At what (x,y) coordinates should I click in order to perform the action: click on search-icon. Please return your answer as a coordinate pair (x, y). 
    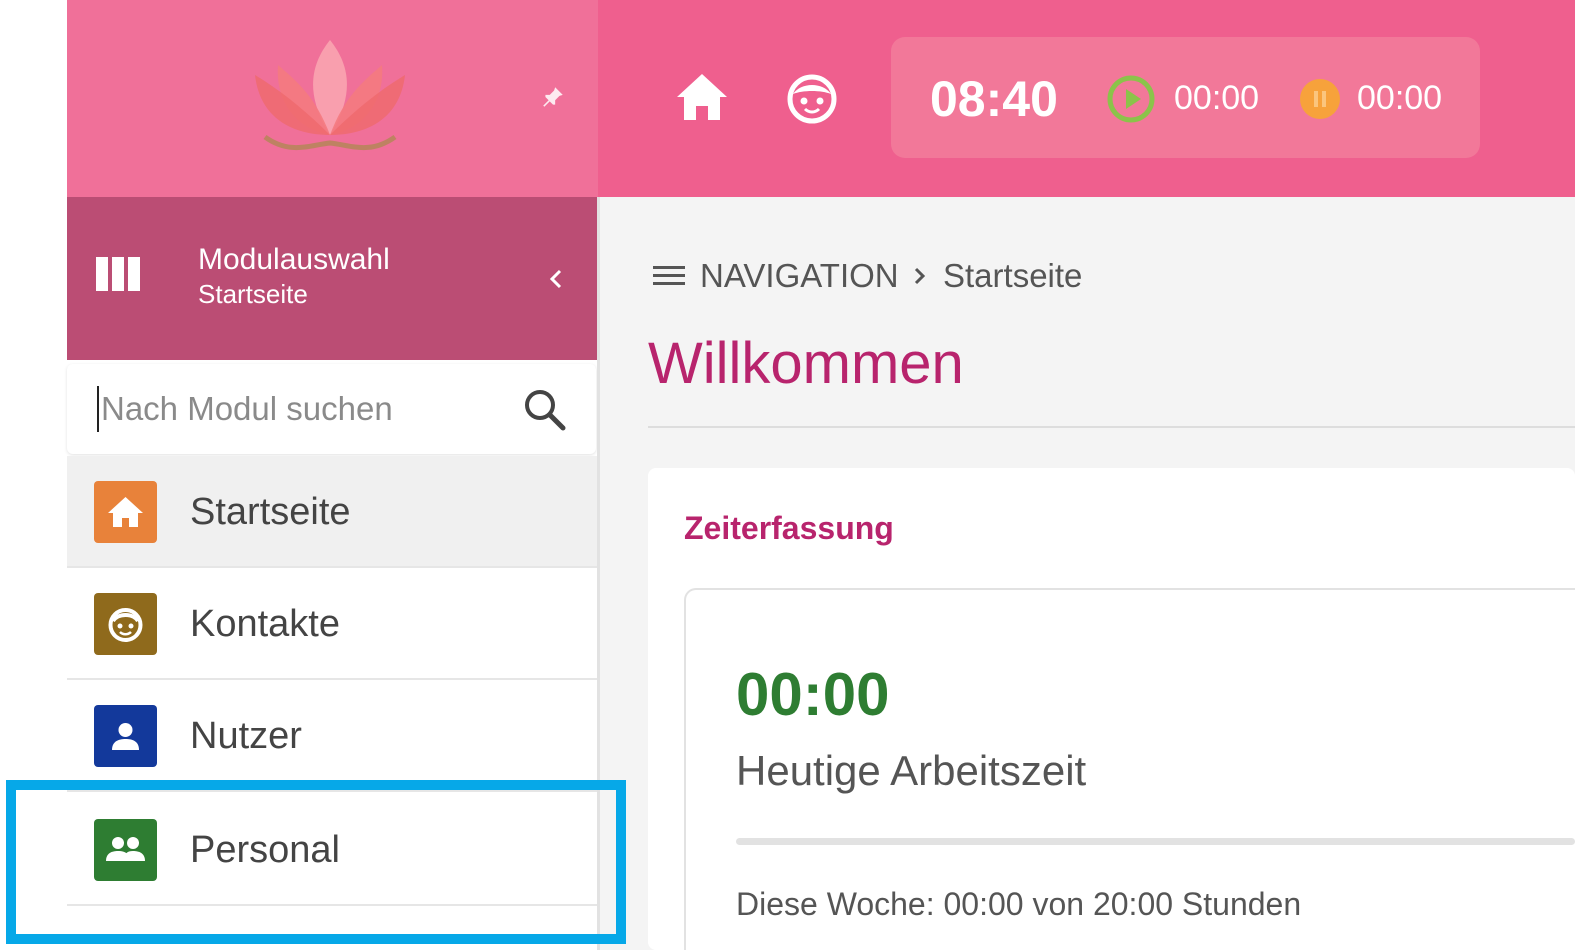
    Looking at the image, I should click on (544, 409).